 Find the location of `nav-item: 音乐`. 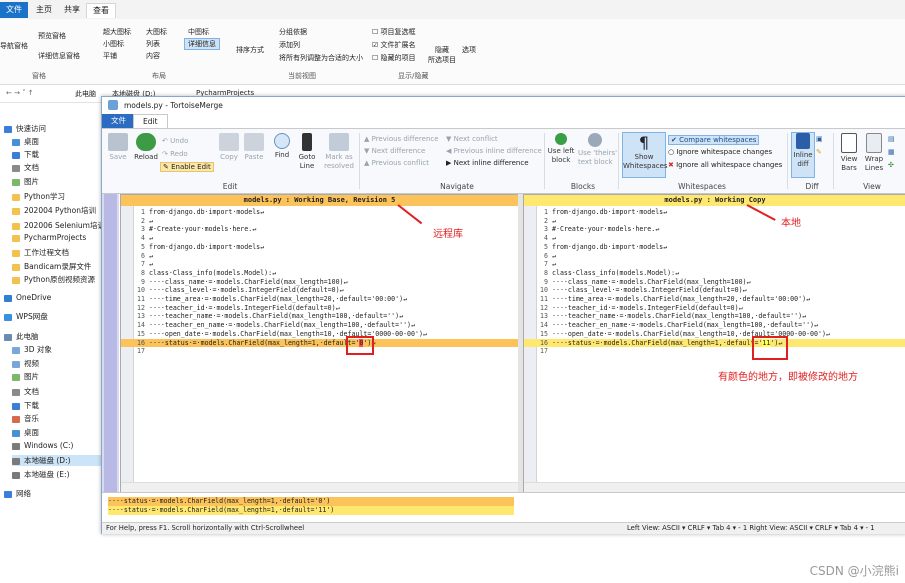

nav-item: 音乐 is located at coordinates (25, 418).